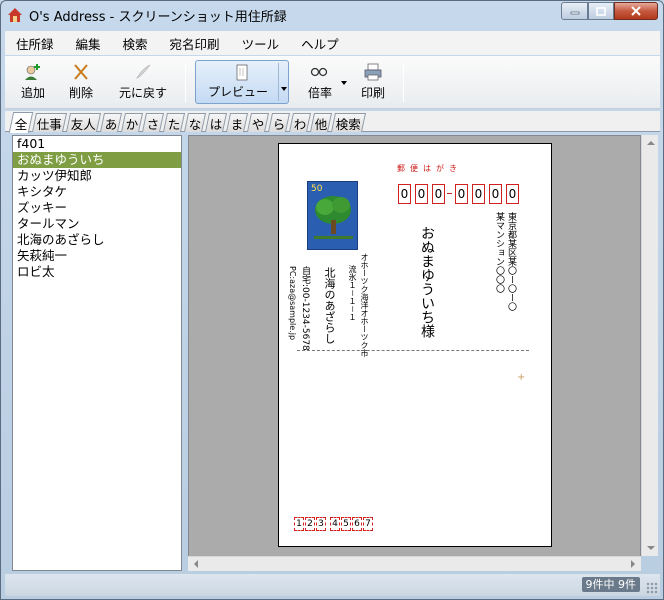 This screenshot has width=664, height=600. I want to click on toolbar: 追加 削除 元に戻す プレビュー 倍率 印刷, so click(332, 82).